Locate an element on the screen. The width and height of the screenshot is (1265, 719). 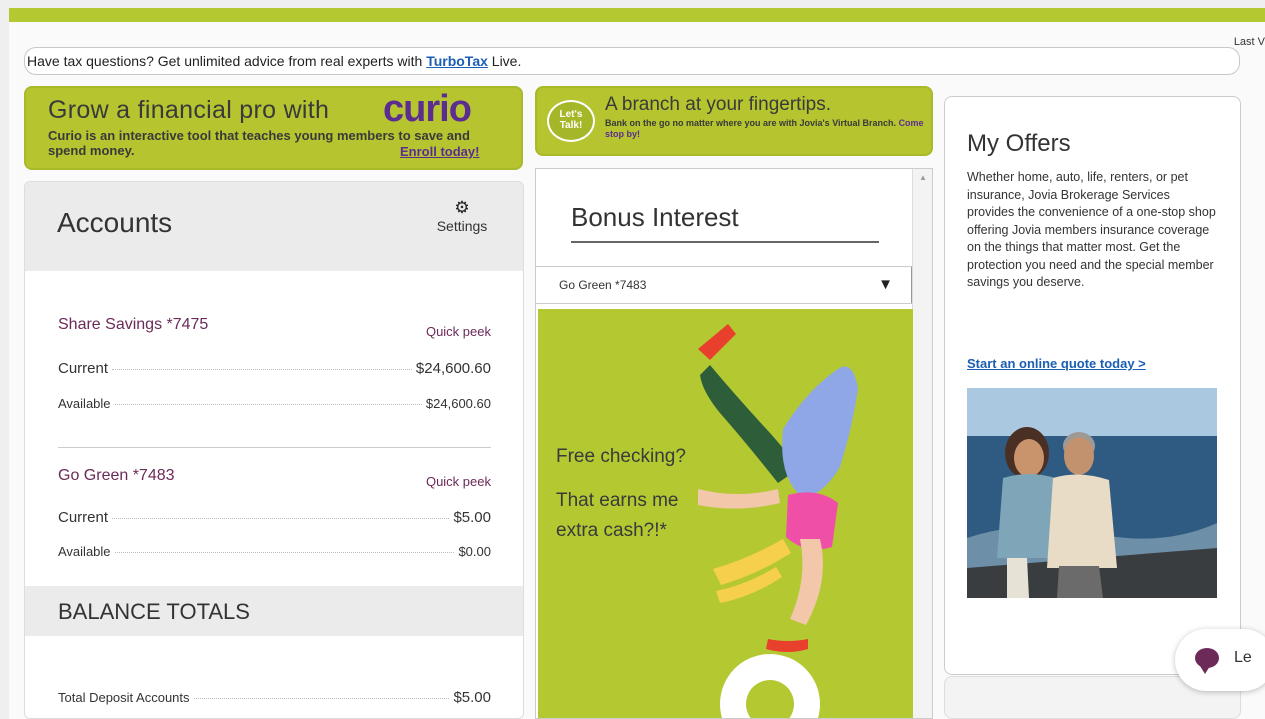
settings-button: ⚙ Settings is located at coordinates (462, 216).